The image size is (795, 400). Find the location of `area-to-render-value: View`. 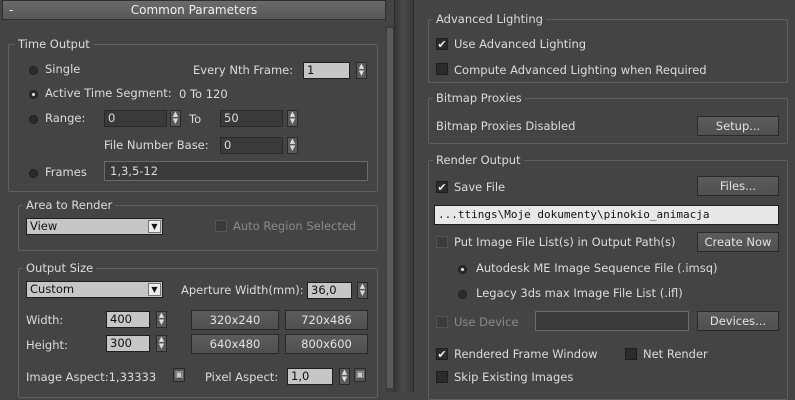

area-to-render-value: View is located at coordinates (44, 226).